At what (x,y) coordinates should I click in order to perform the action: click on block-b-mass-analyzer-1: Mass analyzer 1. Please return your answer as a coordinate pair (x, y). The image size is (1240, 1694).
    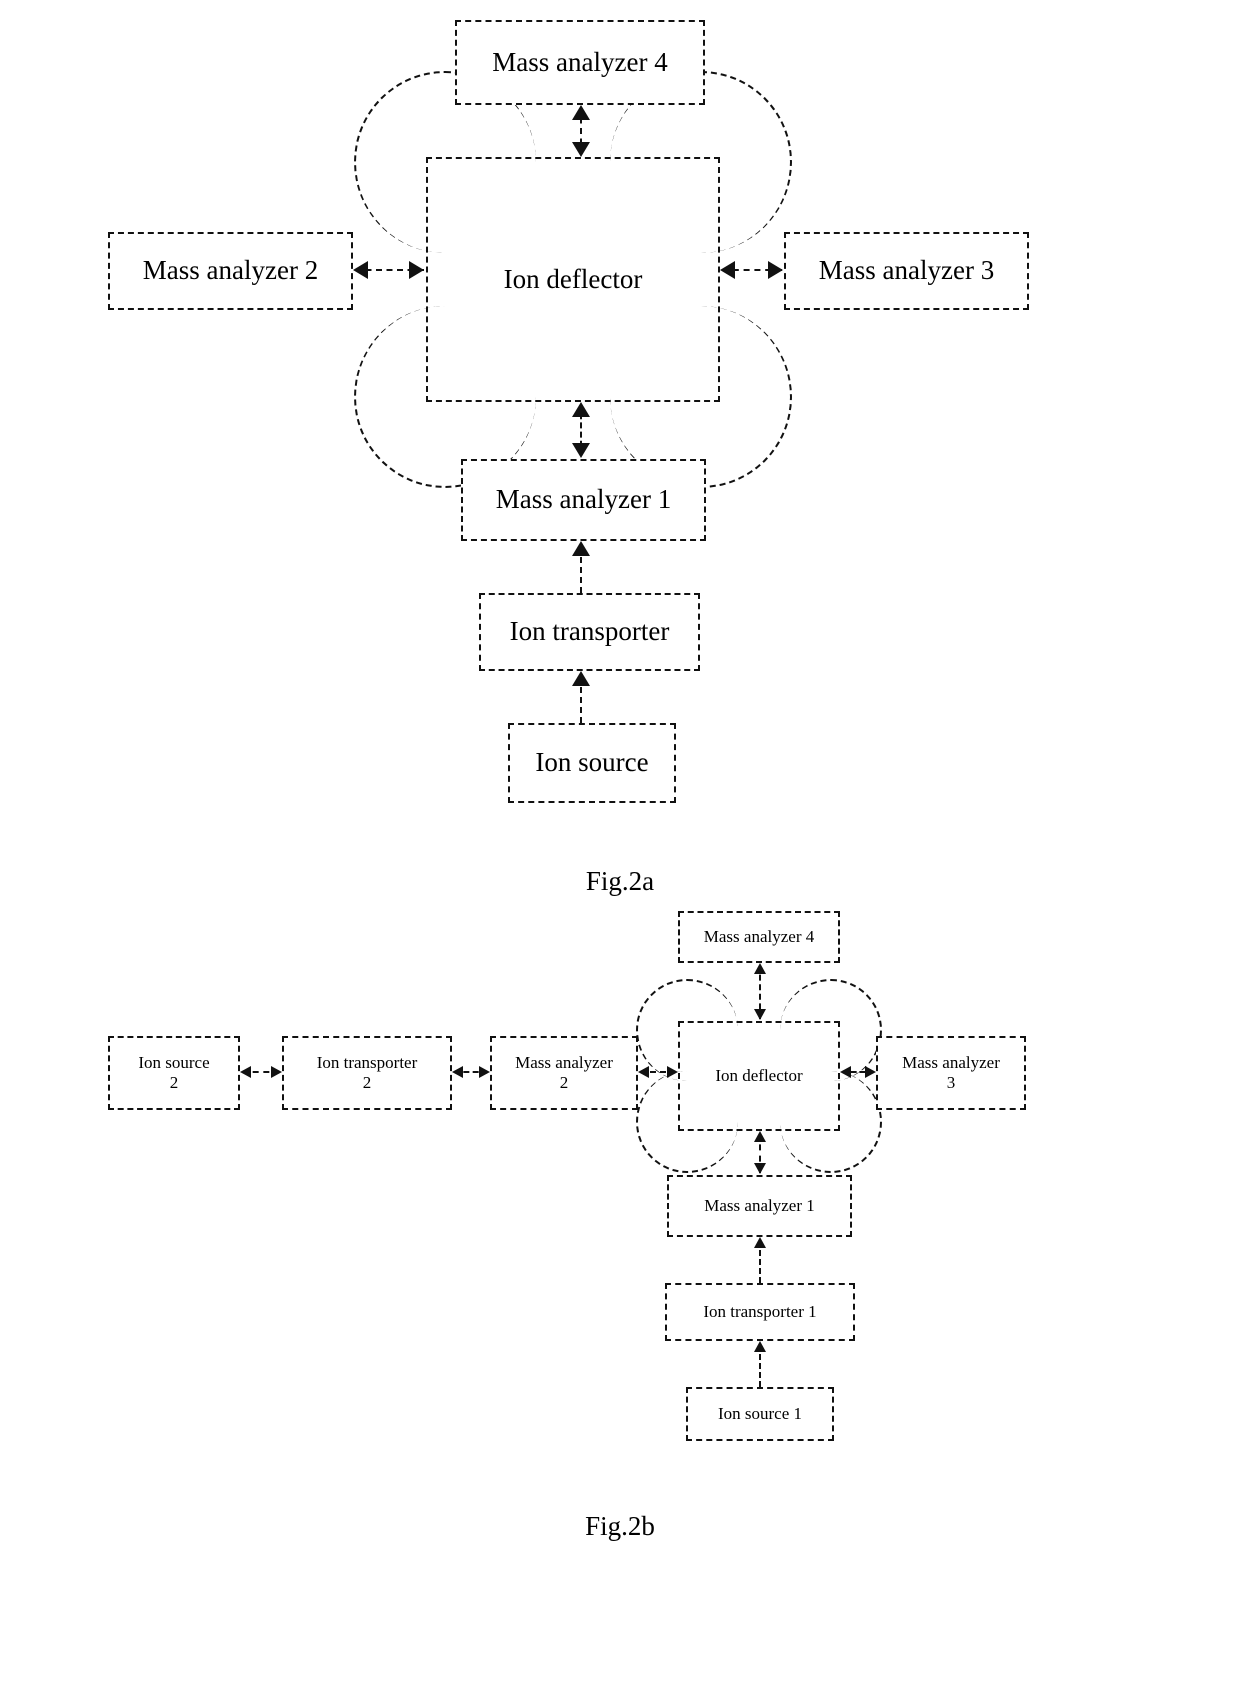
    Looking at the image, I should click on (759, 1206).